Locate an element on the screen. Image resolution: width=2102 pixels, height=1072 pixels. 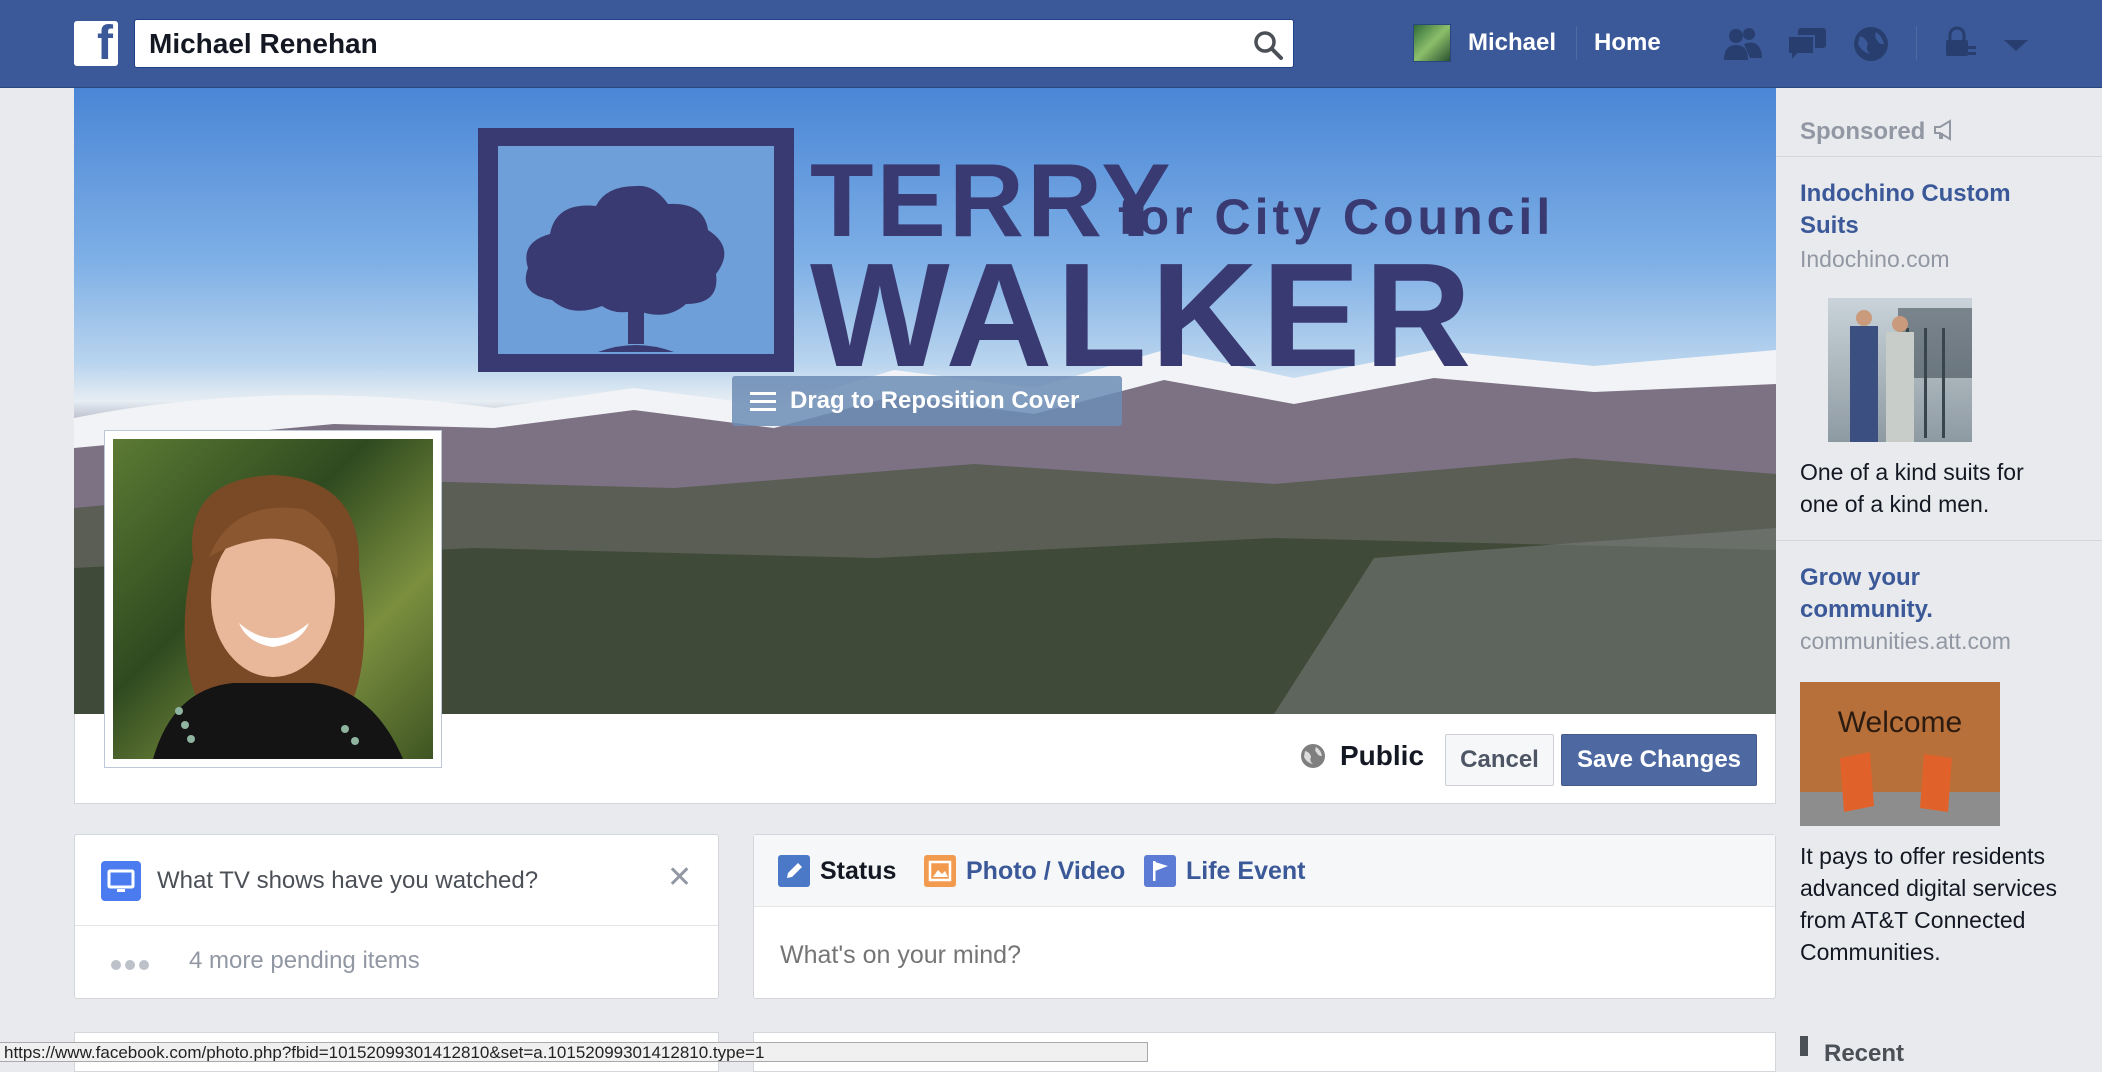
top-navigation-bar: f Michael Home is located at coordinates (1051, 44).